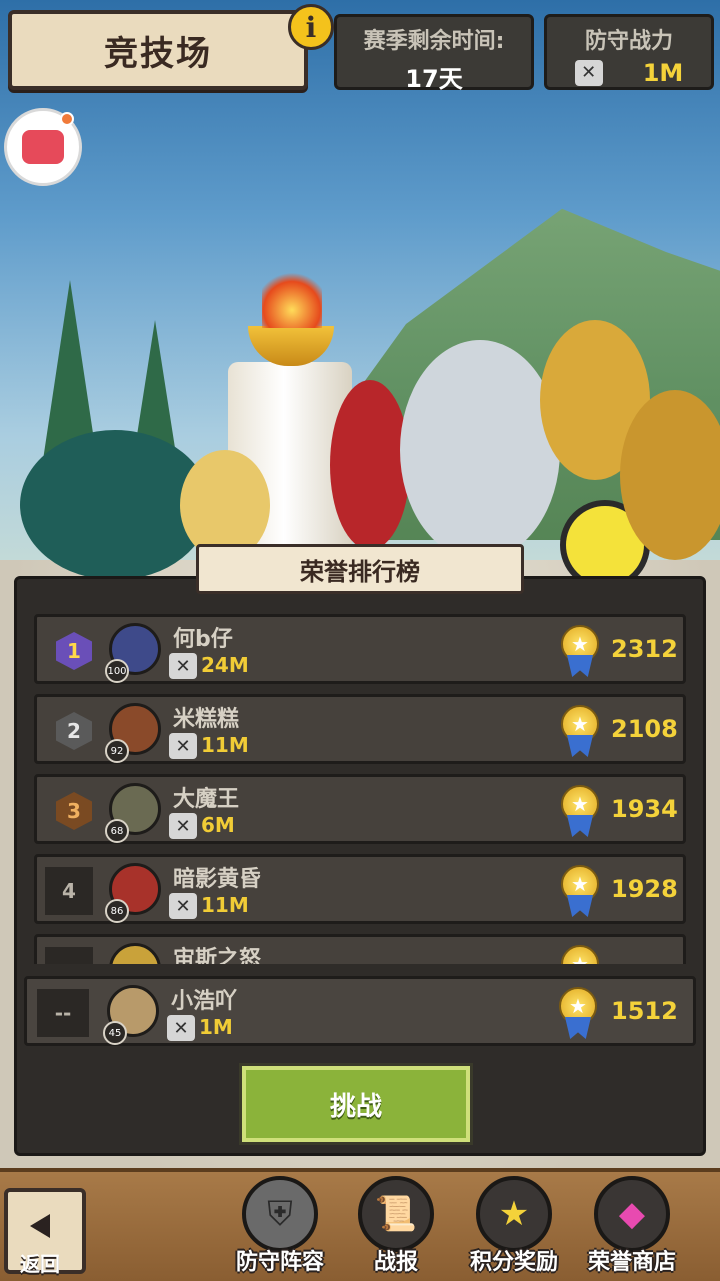 This screenshot has width=720, height=1281. I want to click on nav-battle-report: 📜 战报, so click(396, 1226).